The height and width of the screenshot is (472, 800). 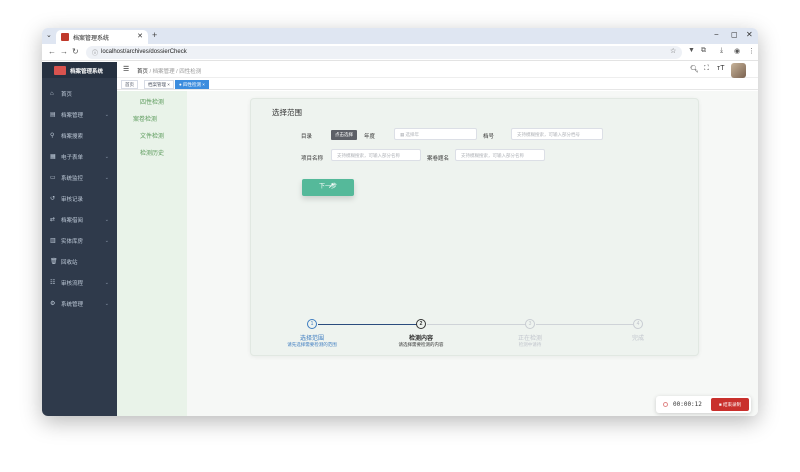 I want to click on step-connector, so click(x=476, y=324).